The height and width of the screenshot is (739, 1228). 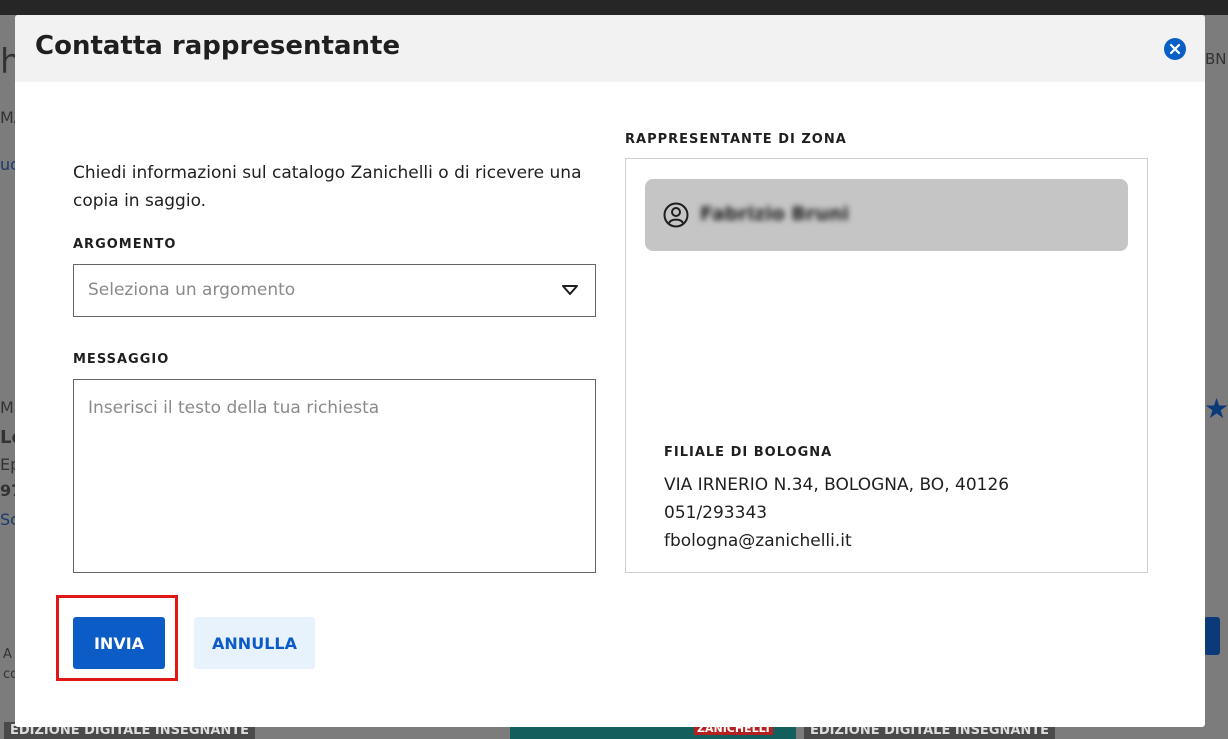 I want to click on topic-label: ARGOMENTO, so click(x=125, y=244).